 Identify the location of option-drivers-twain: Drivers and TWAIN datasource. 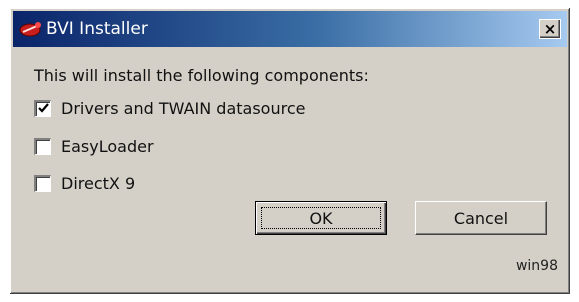
(169, 108).